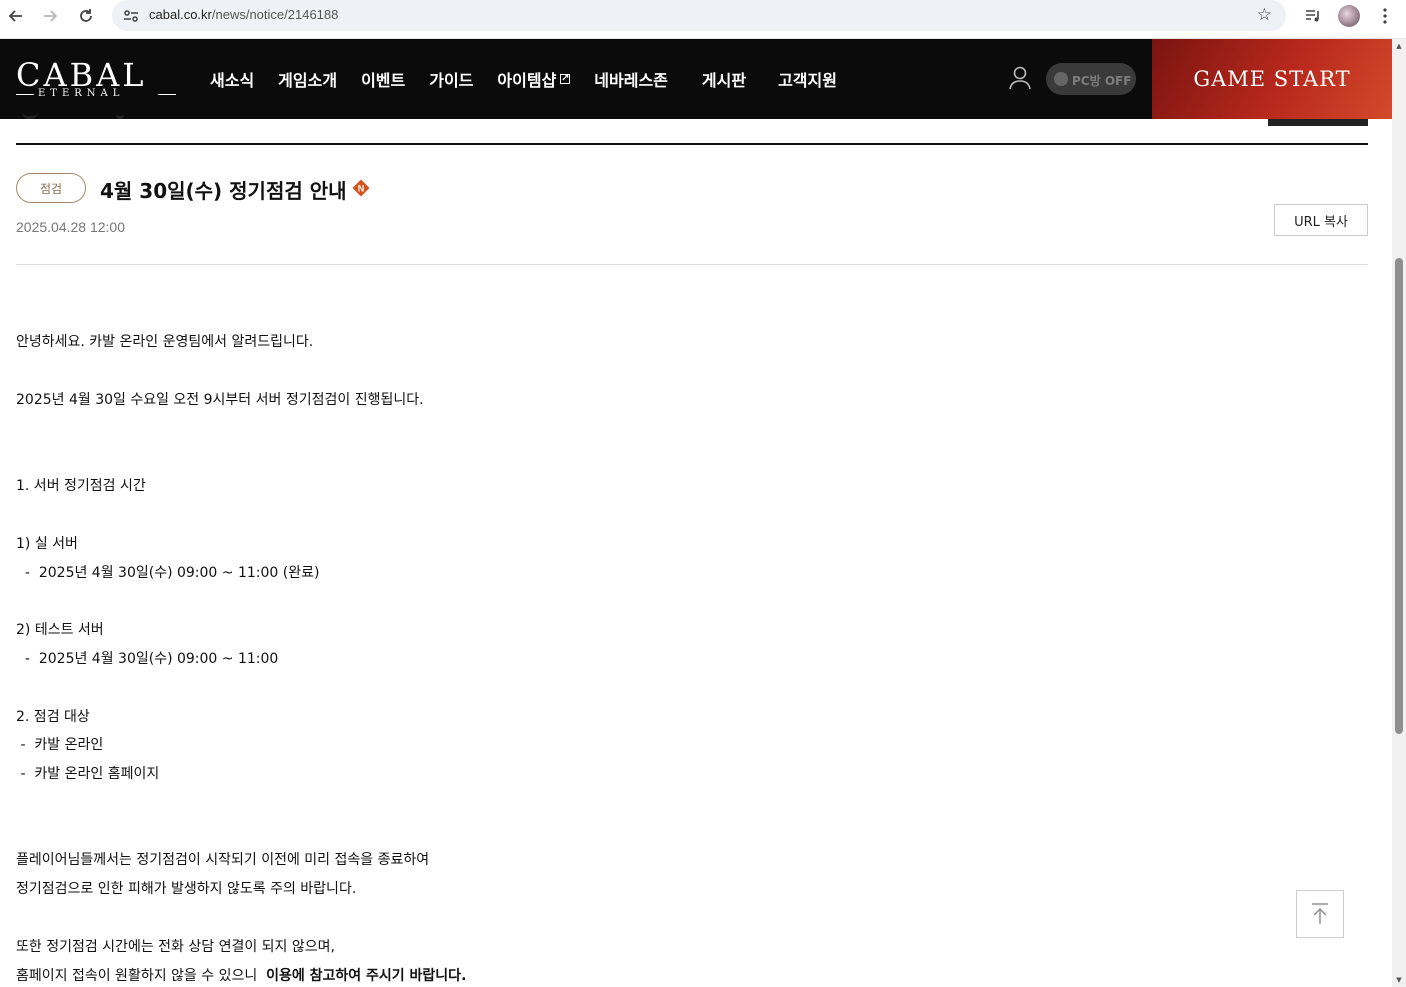 This screenshot has height=987, width=1406. I want to click on post-date: 2025.04.28 12:00, so click(70, 227).